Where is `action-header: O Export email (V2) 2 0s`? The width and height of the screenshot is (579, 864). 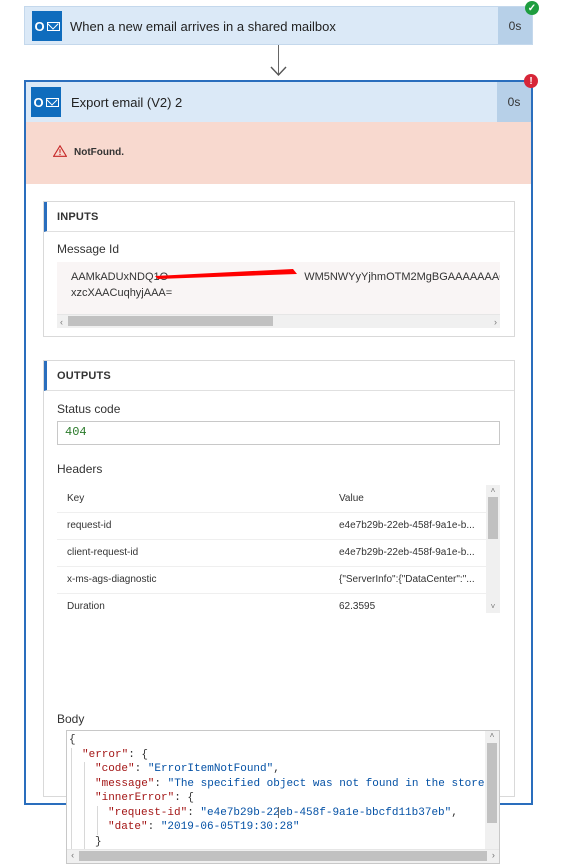
action-header: O Export email (V2) 2 0s is located at coordinates (278, 102).